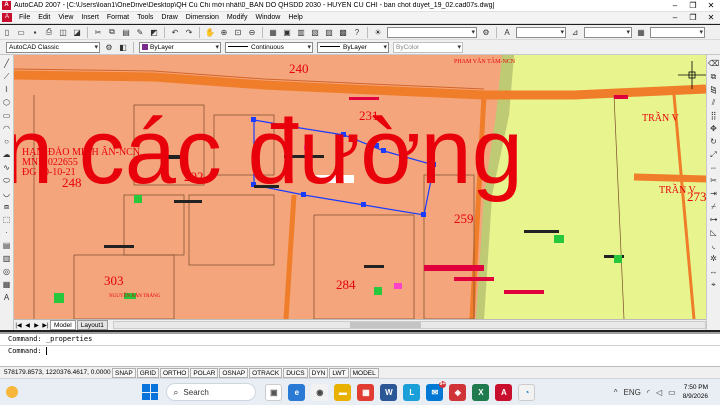 Image resolution: width=720 pixels, height=405 pixels. I want to click on extend-icon: ⇥, so click(713, 193).